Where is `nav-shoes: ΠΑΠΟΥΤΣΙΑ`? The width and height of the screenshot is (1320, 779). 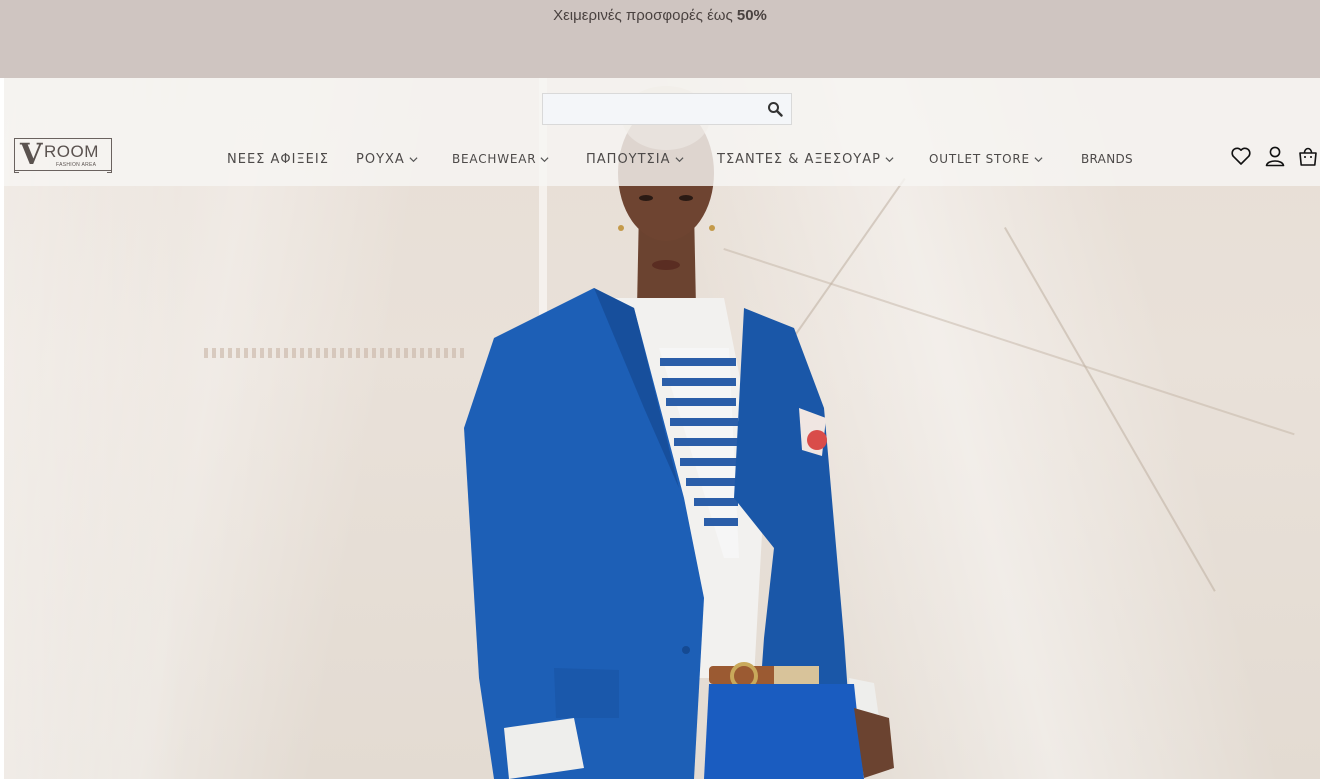
nav-shoes: ΠΑΠΟΥΤΣΙΑ is located at coordinates (635, 159).